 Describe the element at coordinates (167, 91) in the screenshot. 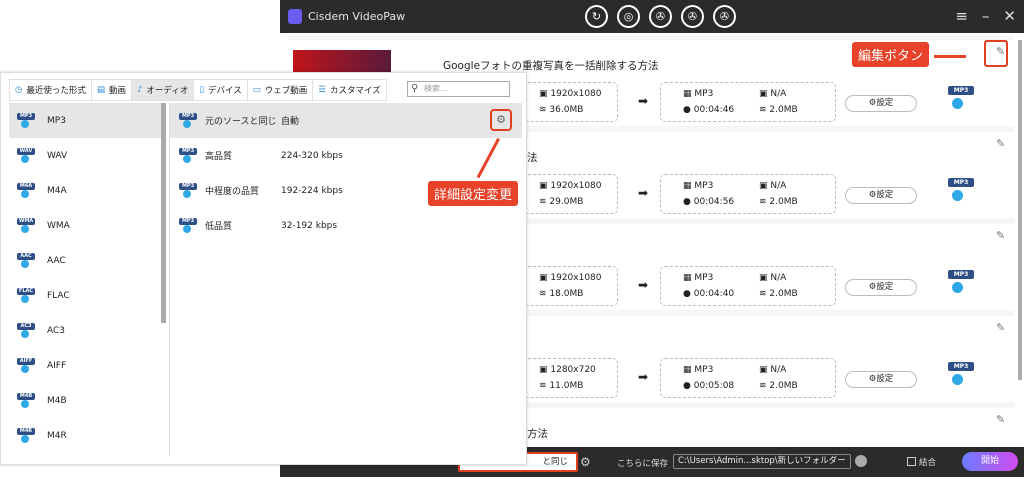

I see `tab-label: オーディオ` at that location.